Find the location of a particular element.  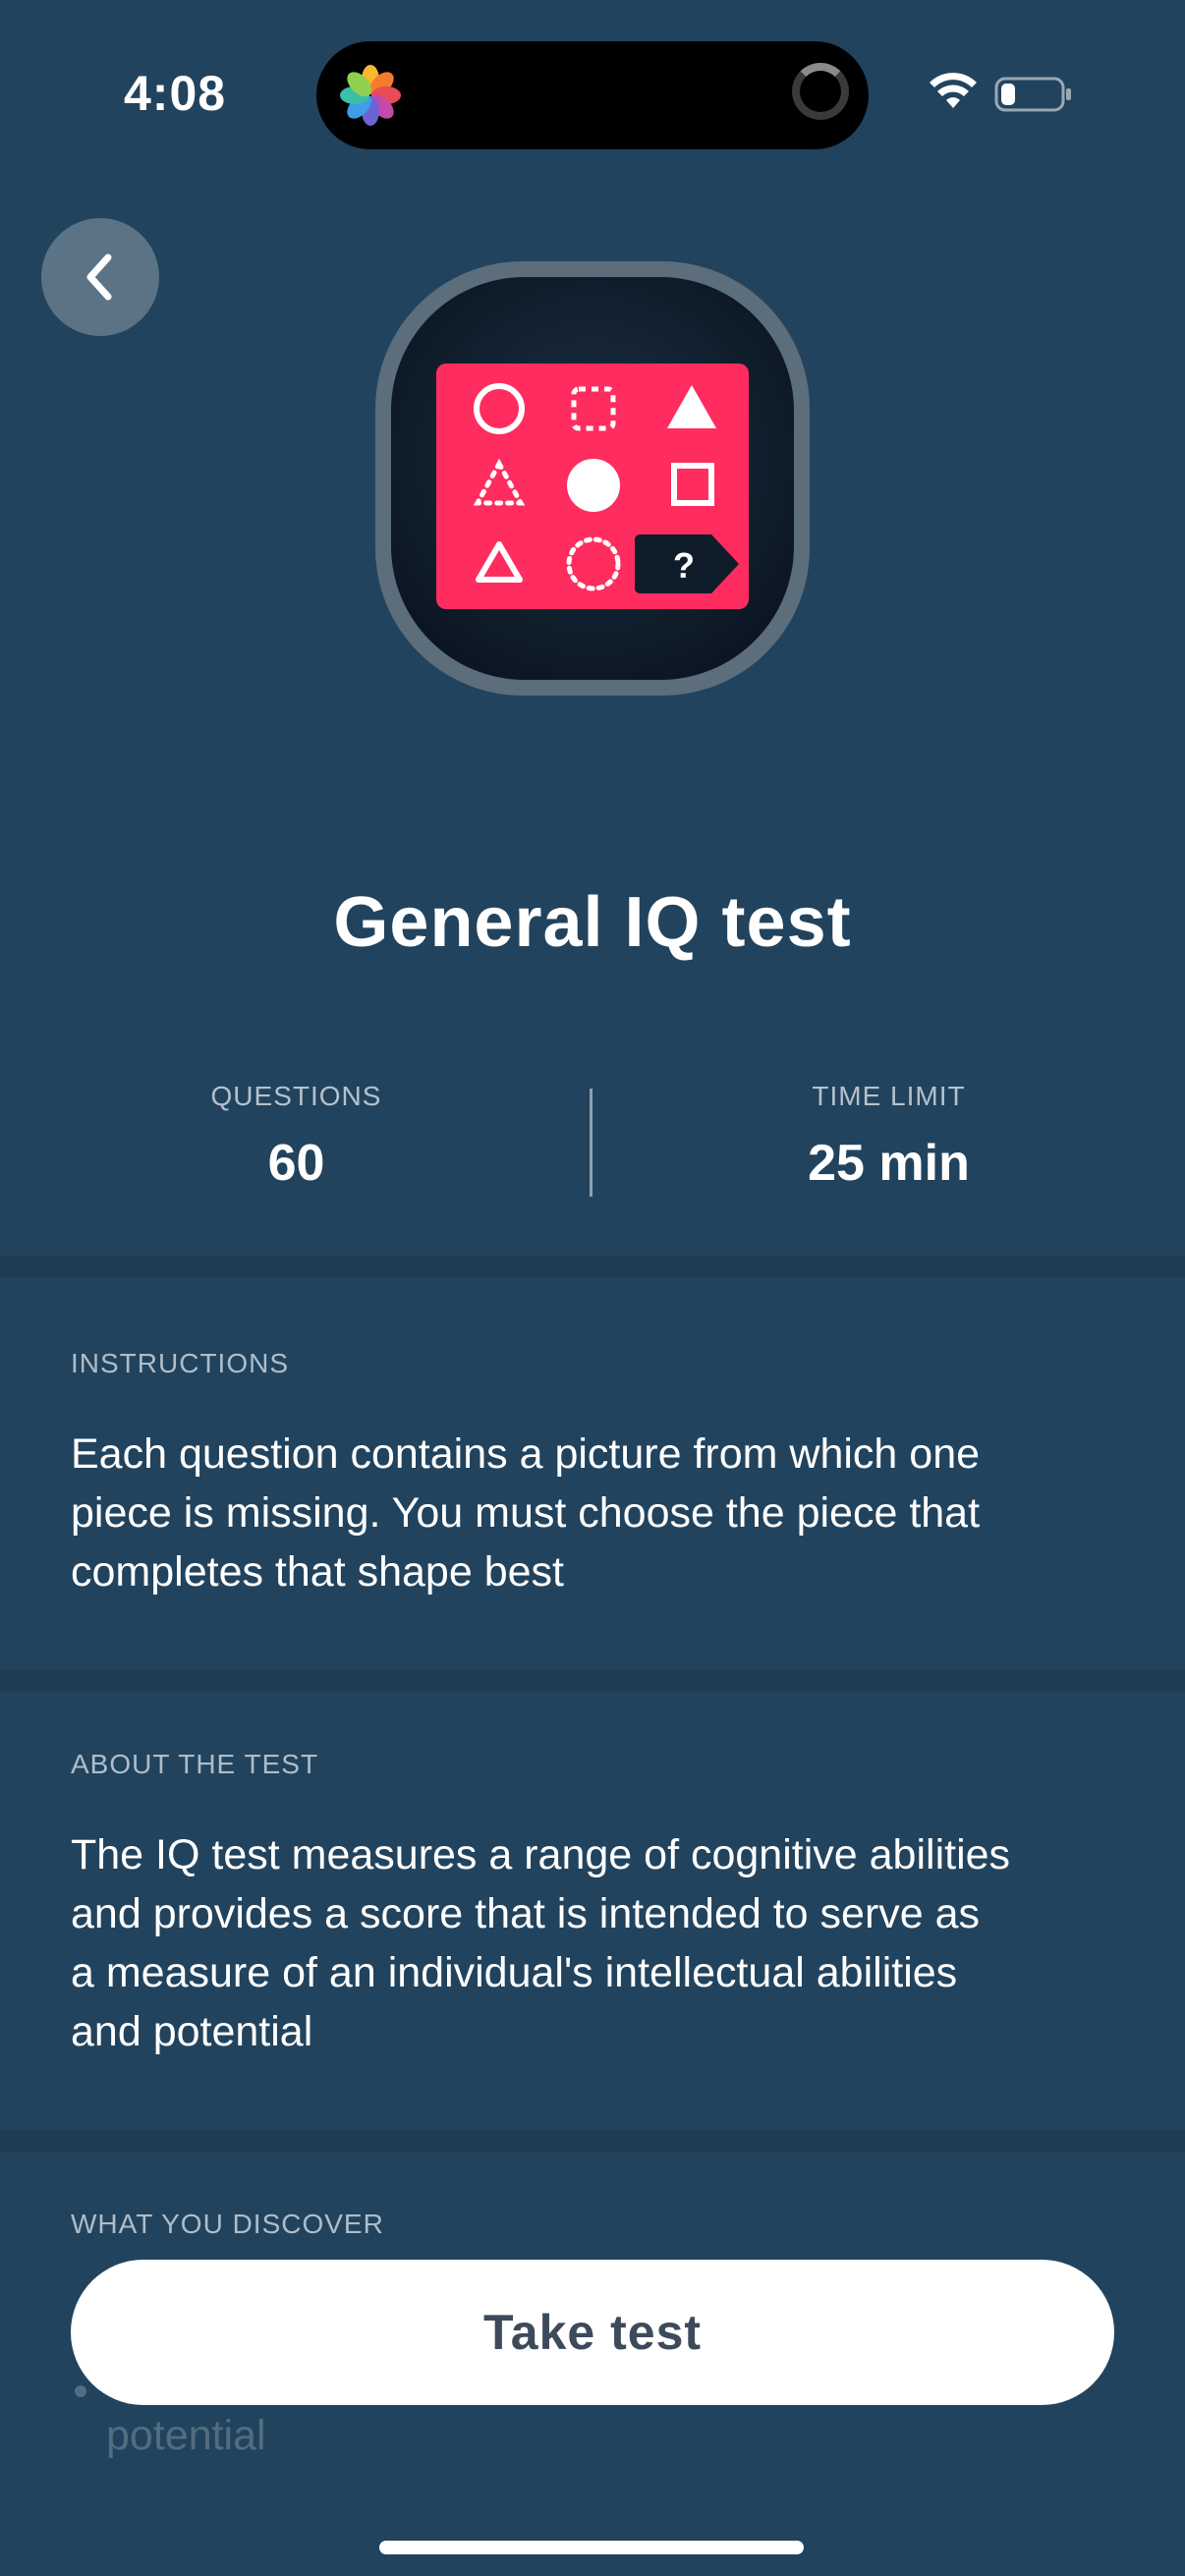

chevron-left-icon is located at coordinates (99, 277).